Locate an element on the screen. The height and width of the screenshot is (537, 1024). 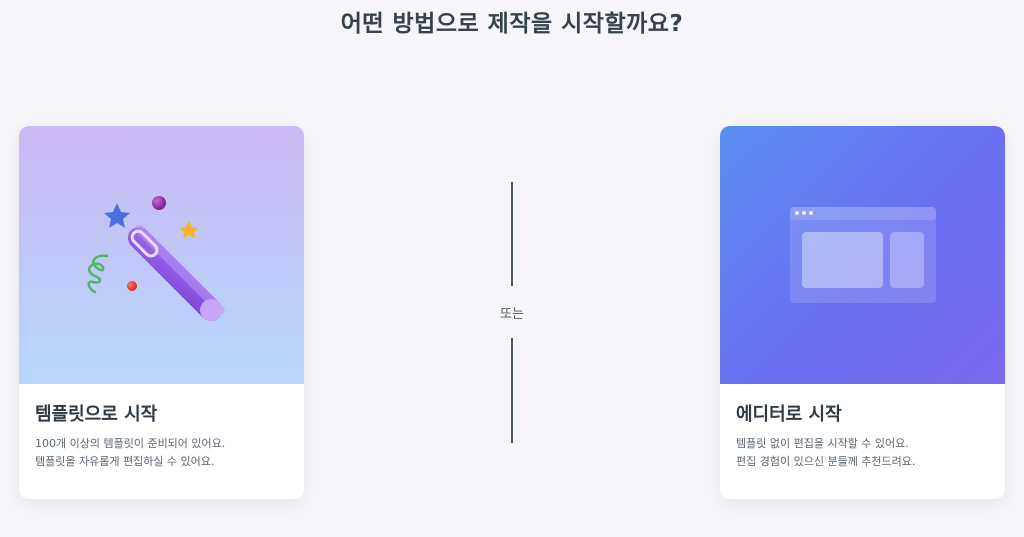
divider-or-label: 또는 is located at coordinates (512, 314).